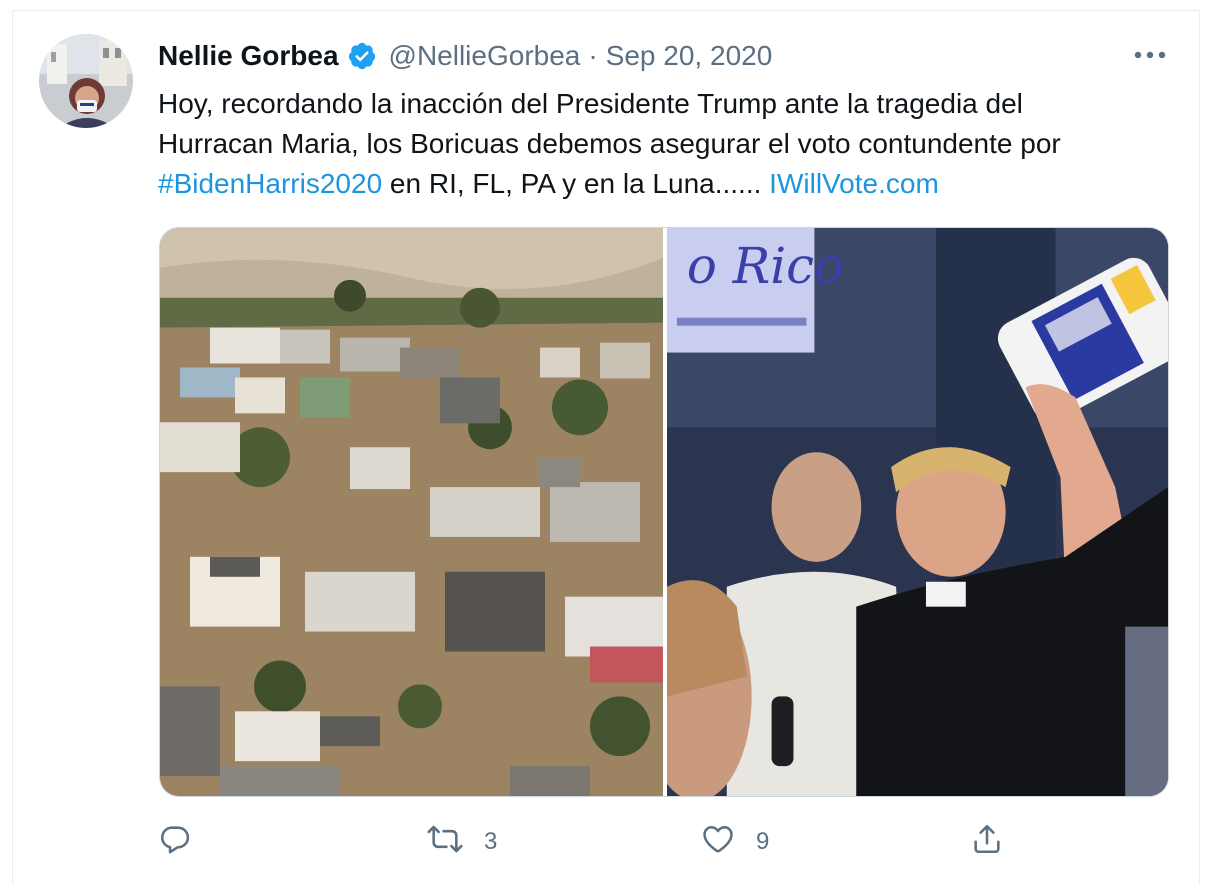 The height and width of the screenshot is (890, 1208). What do you see at coordinates (248, 56) in the screenshot?
I see `author-name: Nellie Gorbea` at bounding box center [248, 56].